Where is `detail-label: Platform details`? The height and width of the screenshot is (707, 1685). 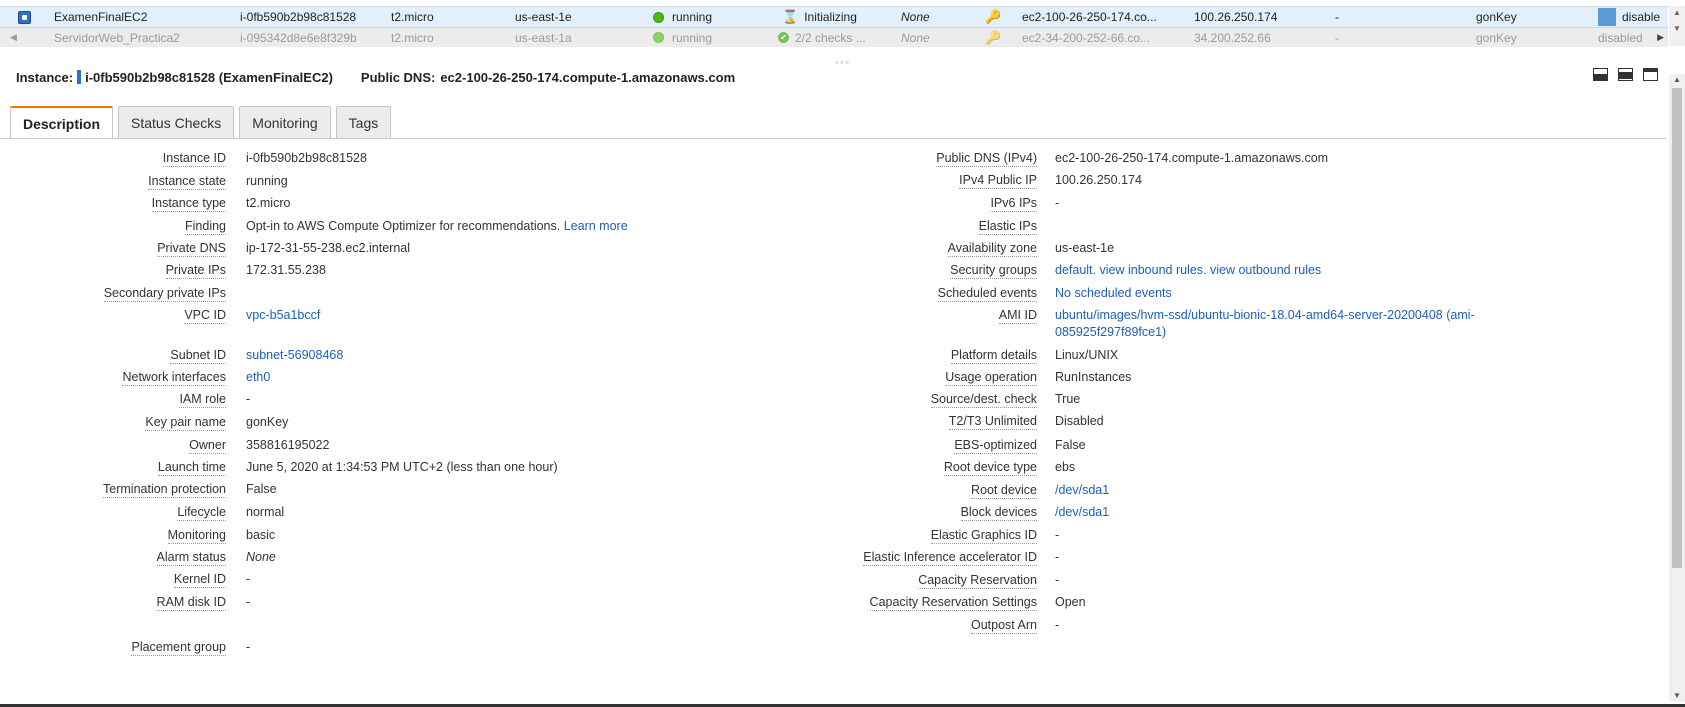 detail-label: Platform details is located at coordinates (993, 356).